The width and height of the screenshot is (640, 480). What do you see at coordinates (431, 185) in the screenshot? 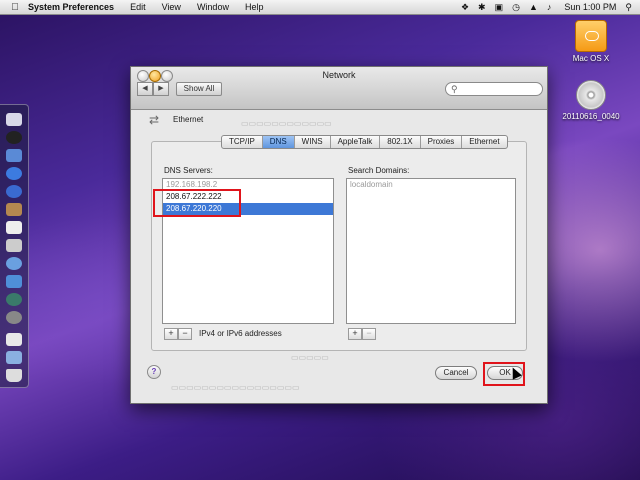
I see `search-domain-row: localdomain` at bounding box center [431, 185].